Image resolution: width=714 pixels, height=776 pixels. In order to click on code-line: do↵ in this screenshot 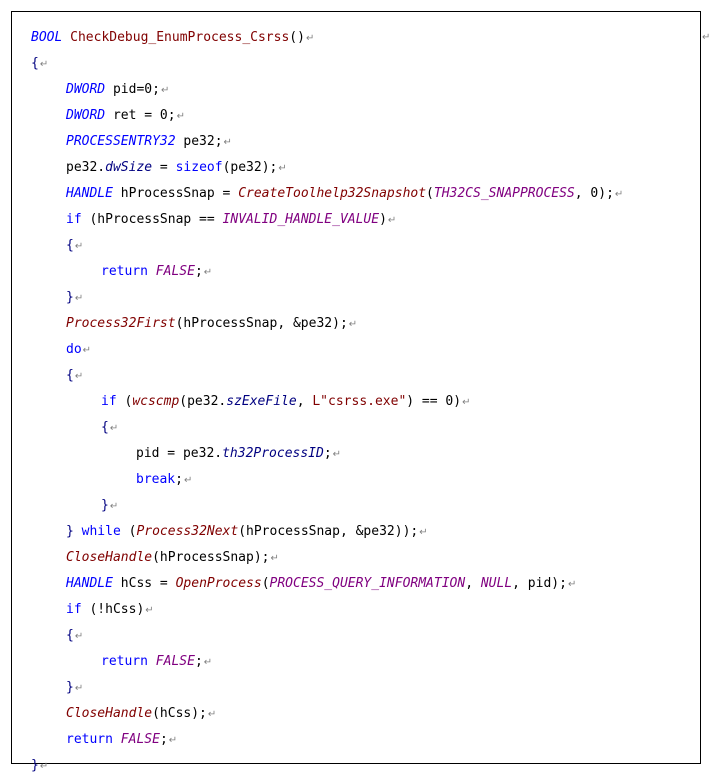, I will do `click(327, 350)`.